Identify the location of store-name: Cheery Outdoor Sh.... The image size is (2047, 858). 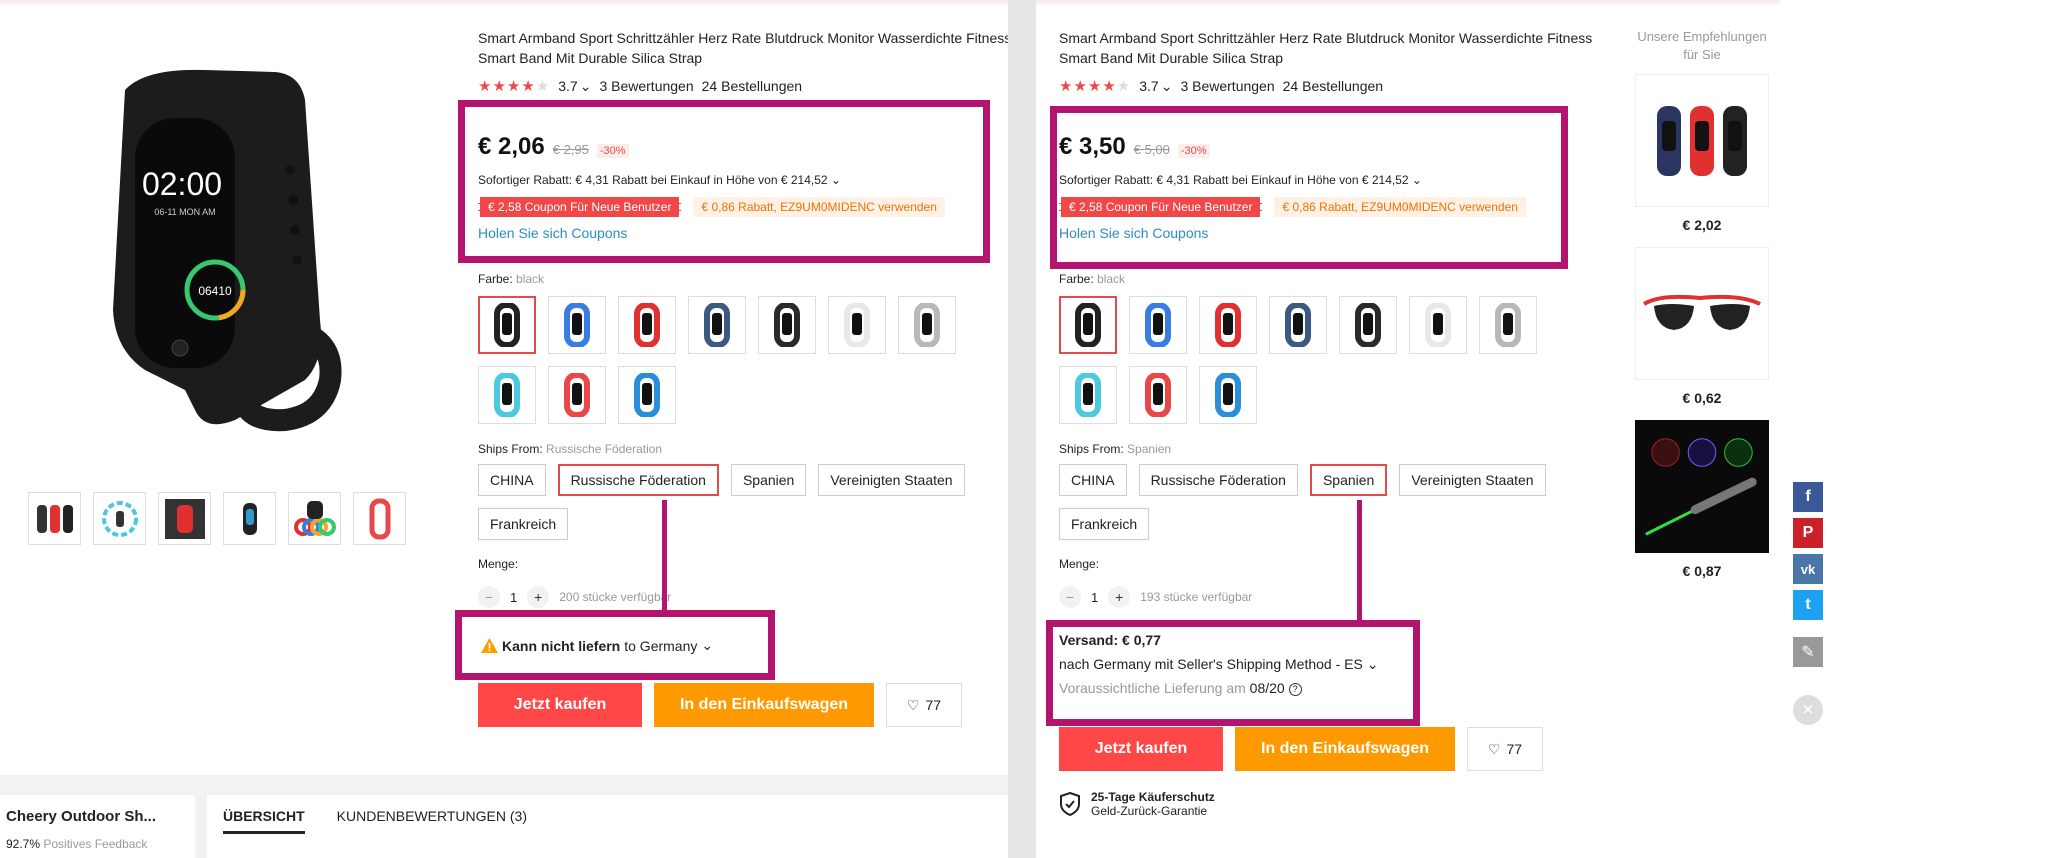
(97, 816).